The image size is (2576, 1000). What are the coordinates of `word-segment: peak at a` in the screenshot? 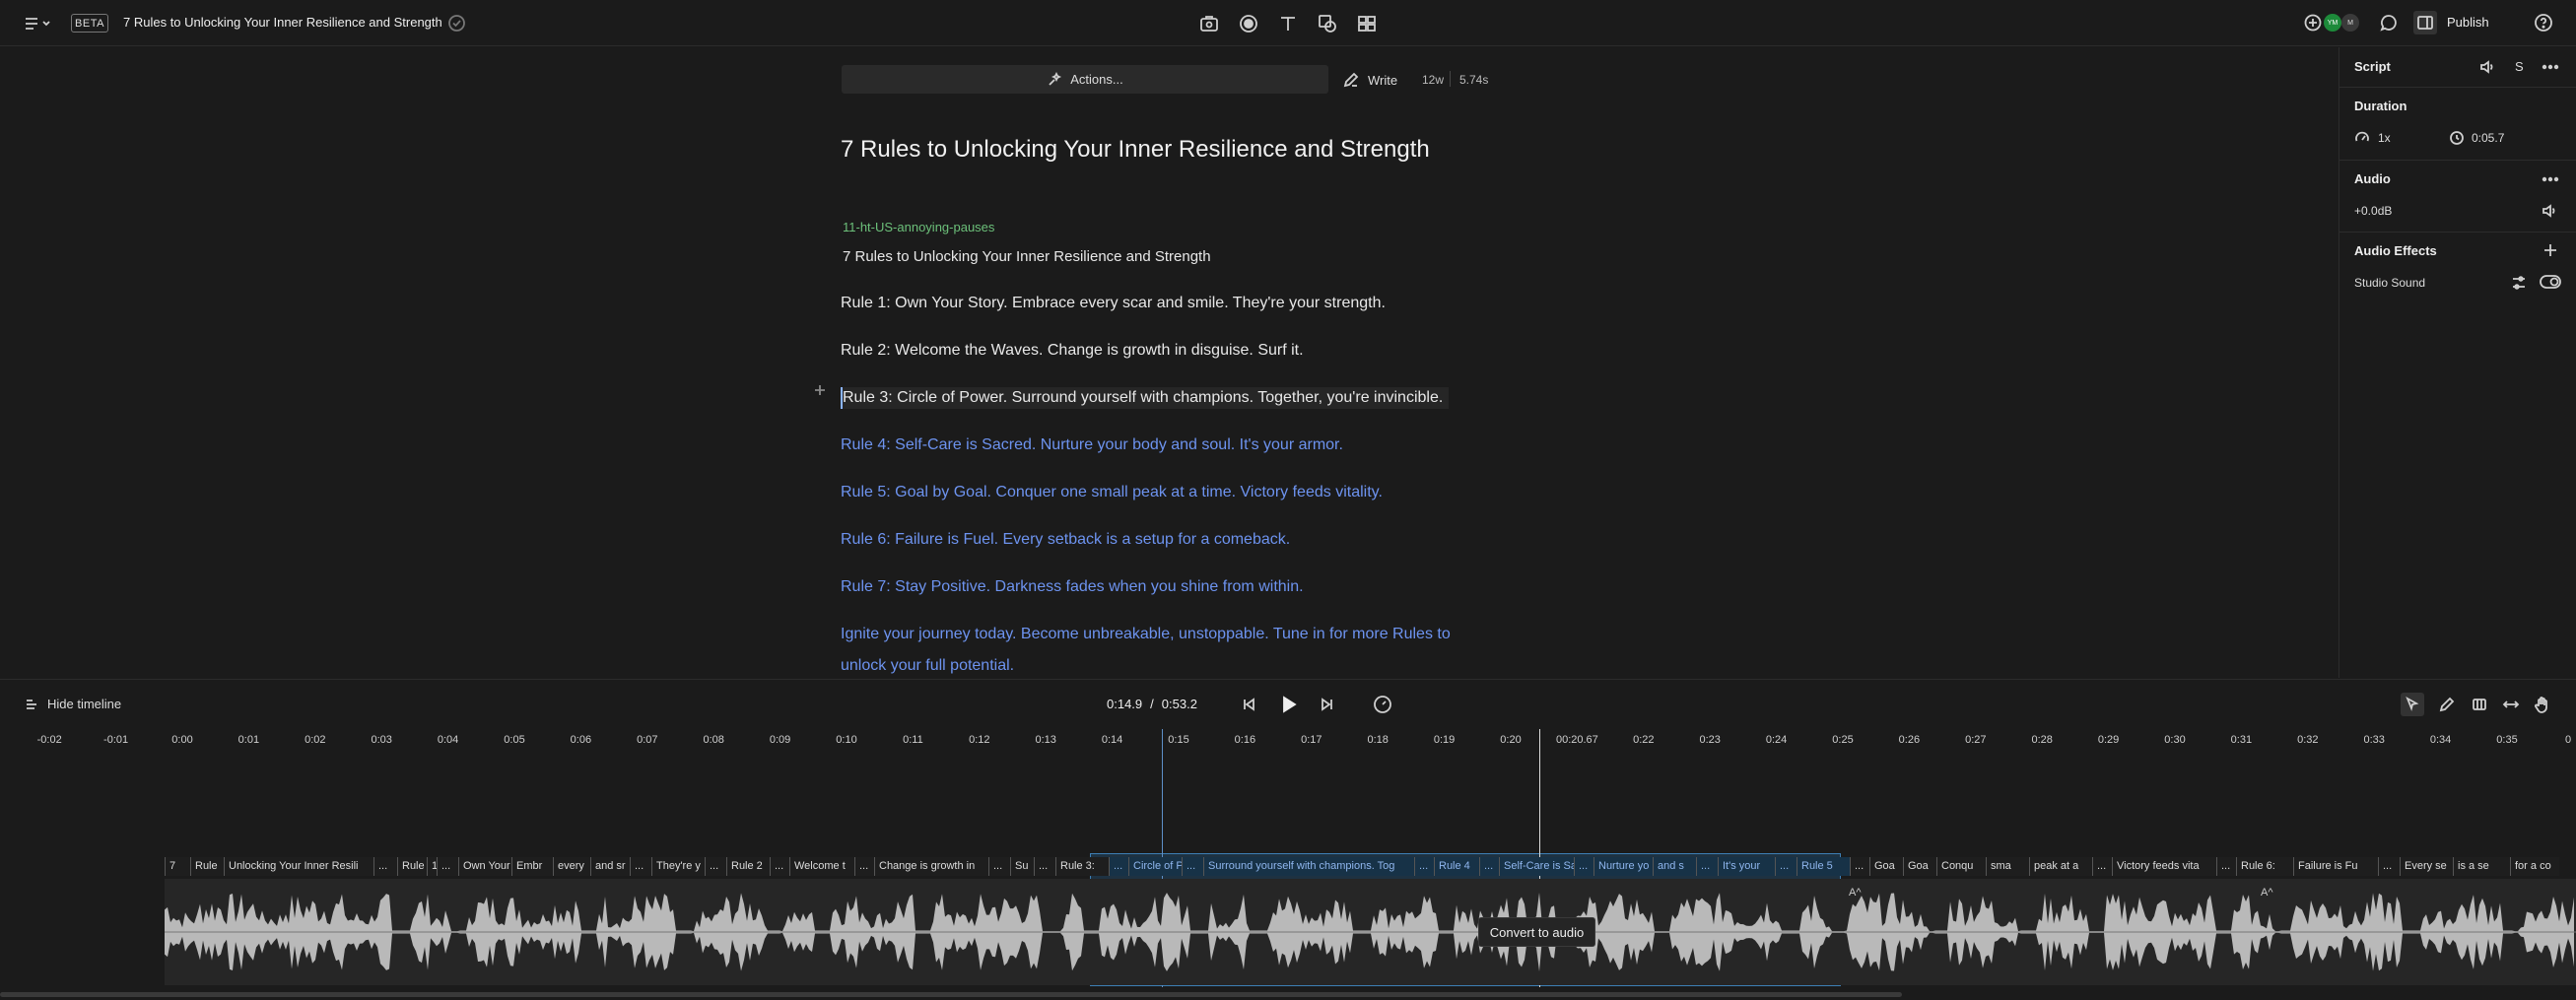 It's located at (2060, 866).